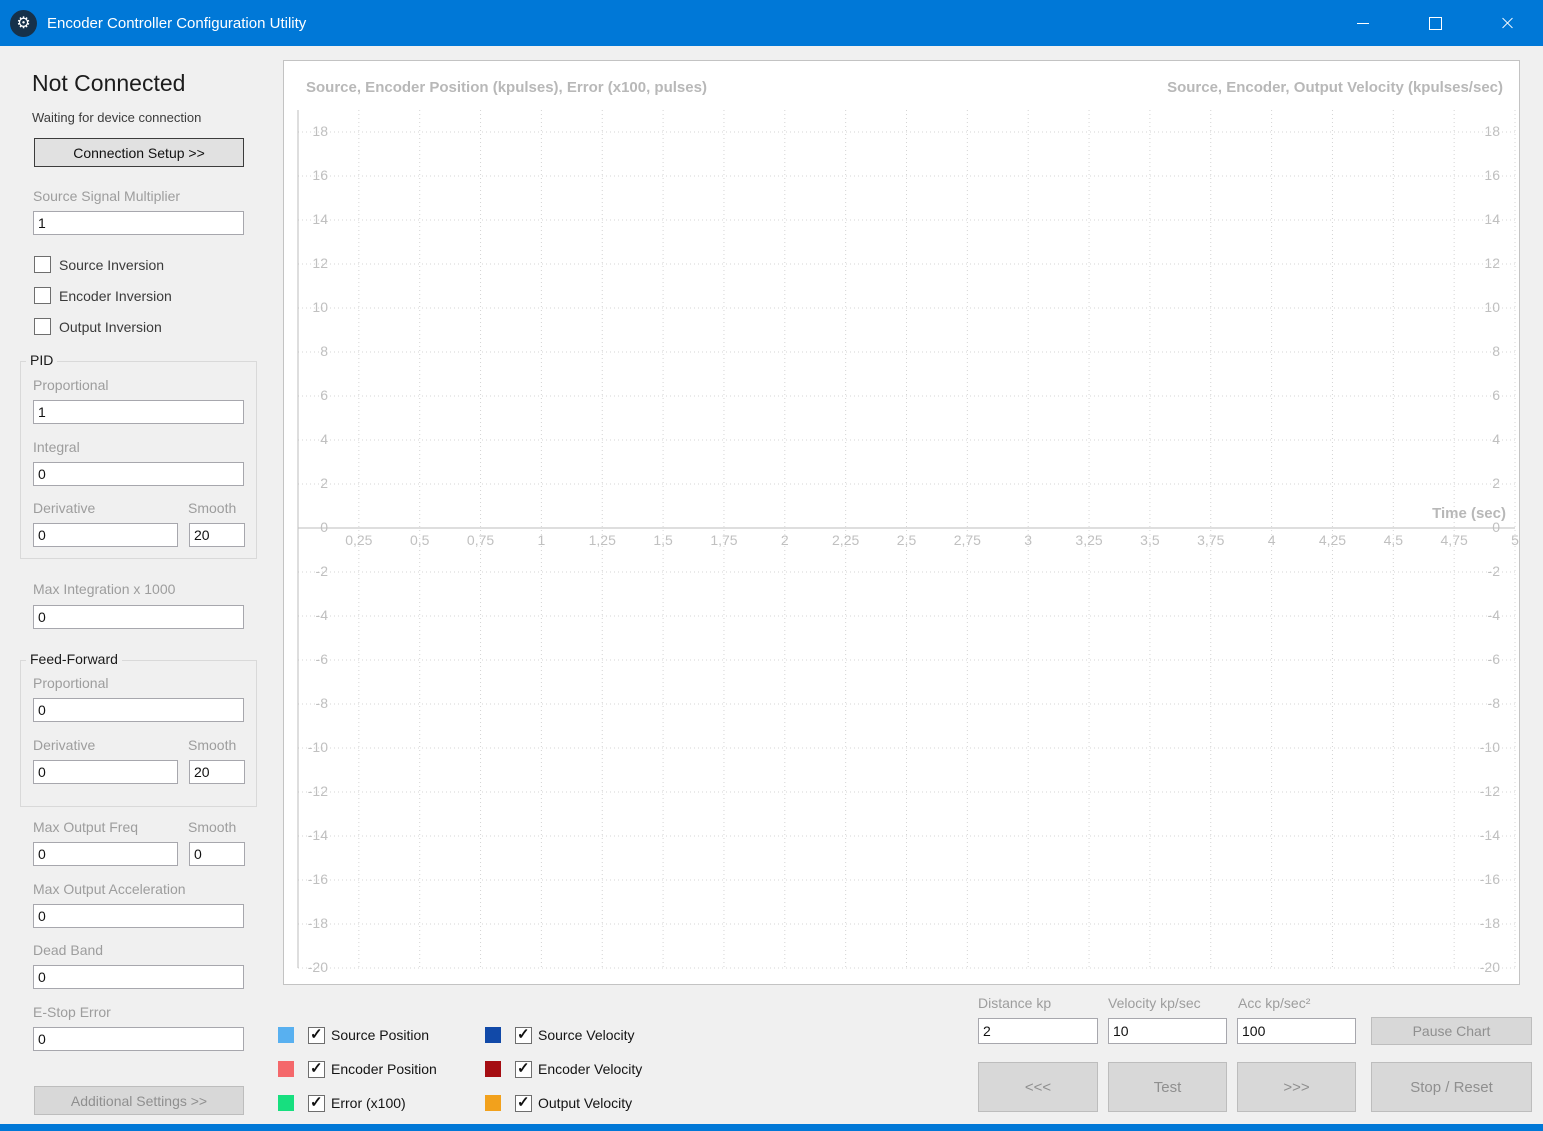  Describe the element at coordinates (663, 540) in the screenshot. I see `x-axis-tick: 1,5` at that location.